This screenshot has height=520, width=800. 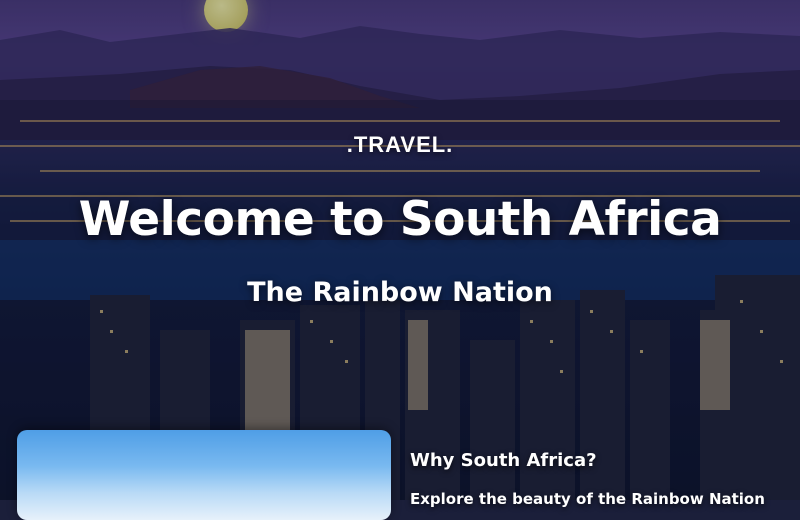 What do you see at coordinates (400, 292) in the screenshot?
I see `hero-subheadline: The Rainbow Nation` at bounding box center [400, 292].